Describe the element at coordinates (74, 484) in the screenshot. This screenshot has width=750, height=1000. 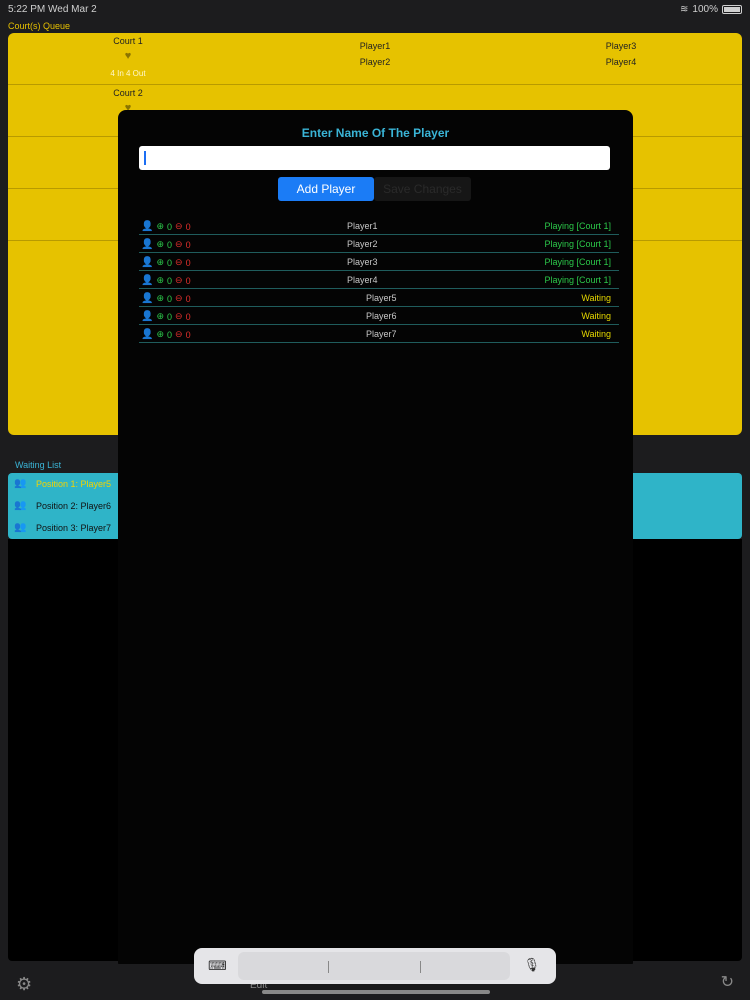
I see `waiting-position-label: Position 1: Player5` at that location.